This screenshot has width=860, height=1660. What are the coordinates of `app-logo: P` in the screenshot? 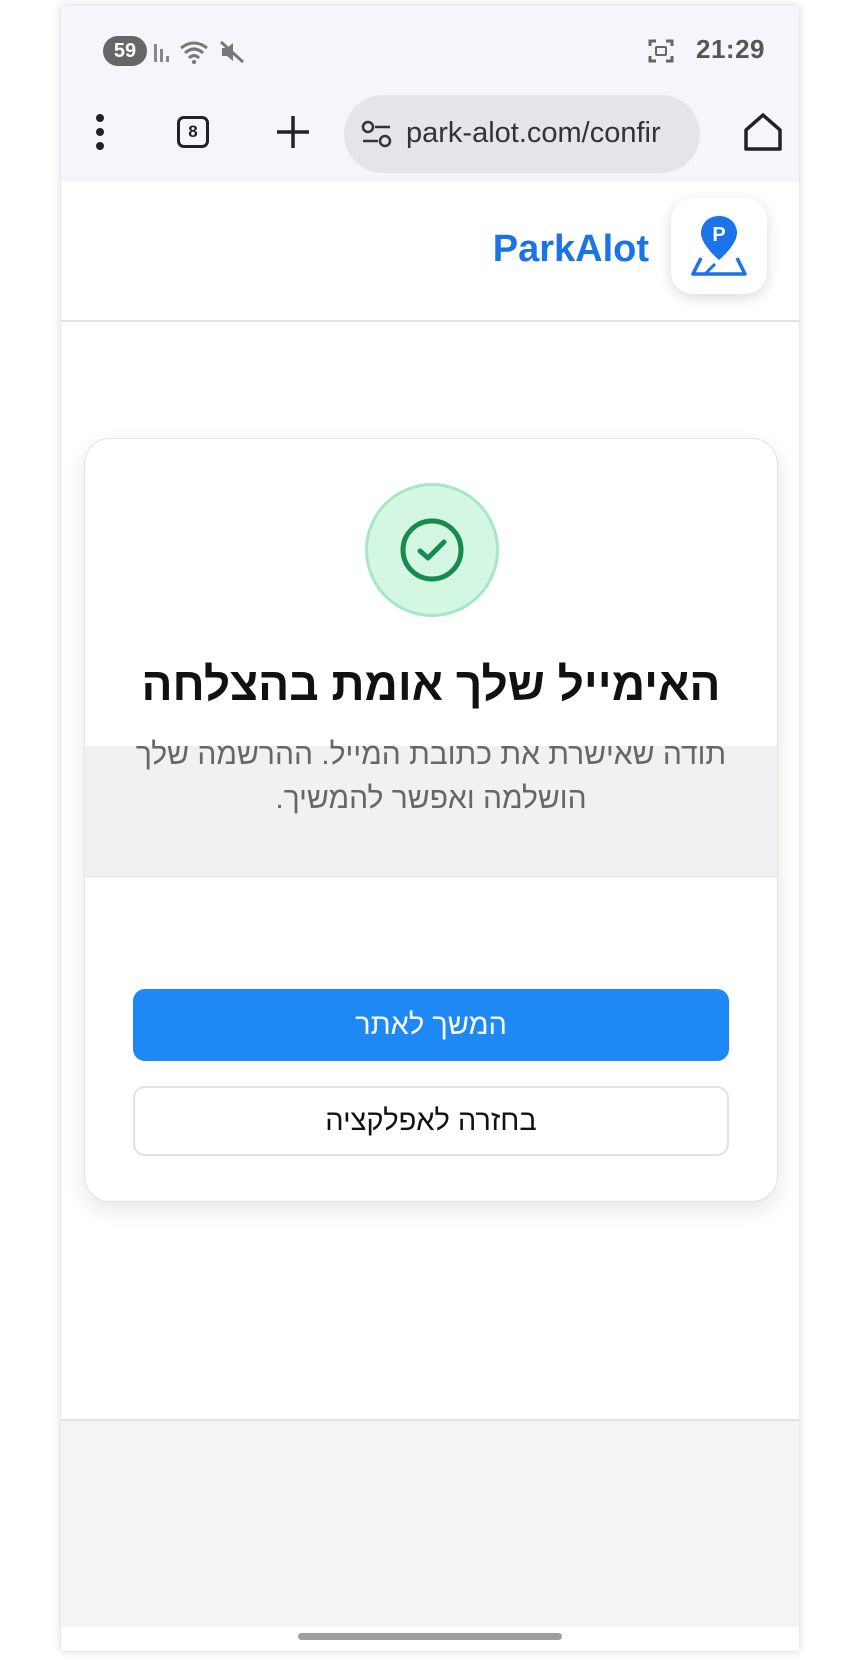 It's located at (719, 246).